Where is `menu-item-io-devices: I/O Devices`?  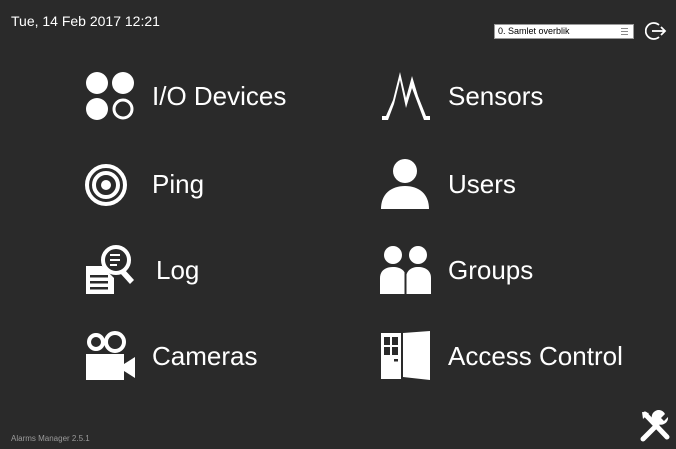
menu-item-io-devices: I/O Devices is located at coordinates (185, 96).